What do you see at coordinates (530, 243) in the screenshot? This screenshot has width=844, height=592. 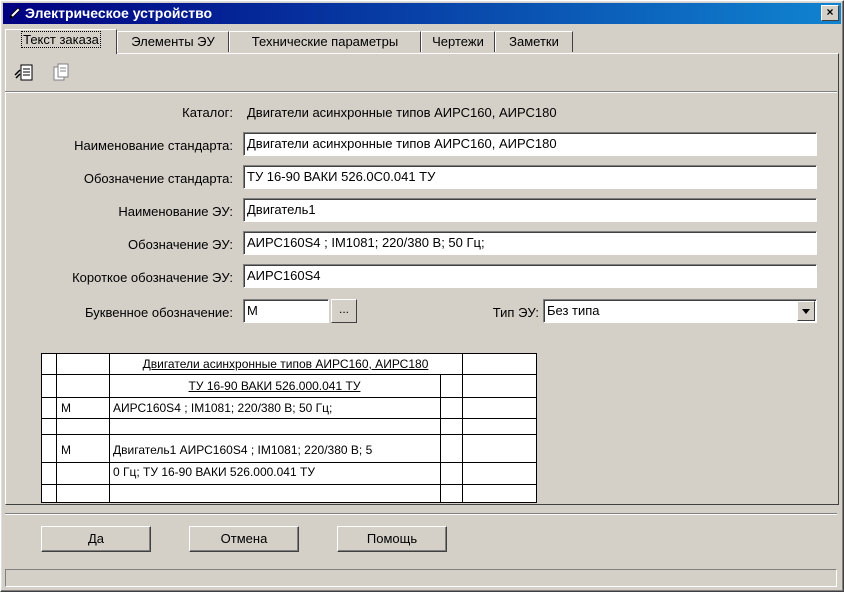 I see `eu-code-field: АИРС160S4 ; IM1081; 220/380 В; 50 Гц;` at bounding box center [530, 243].